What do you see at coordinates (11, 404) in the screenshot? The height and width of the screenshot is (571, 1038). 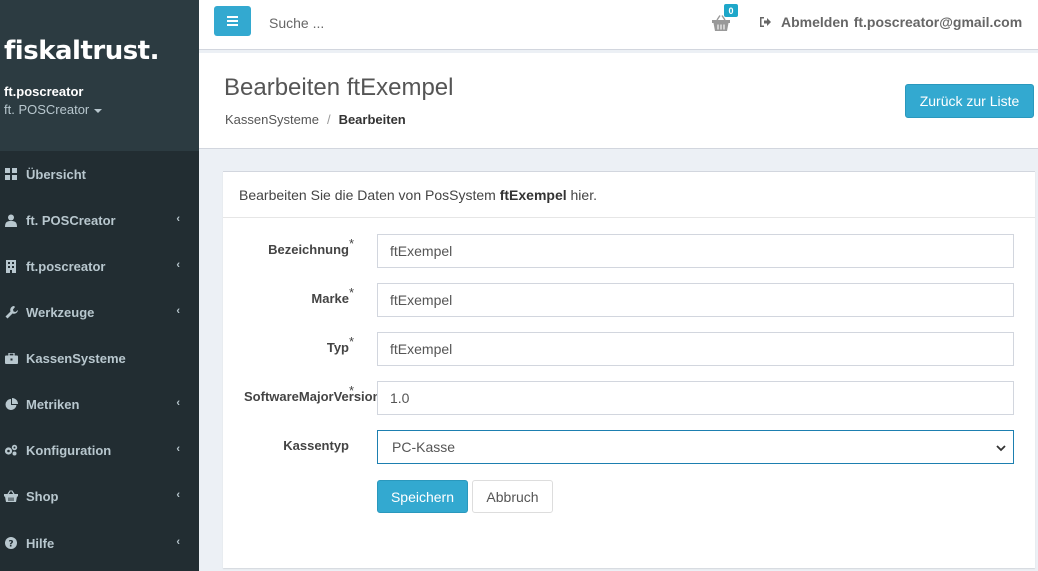 I see `pie-chart-icon` at bounding box center [11, 404].